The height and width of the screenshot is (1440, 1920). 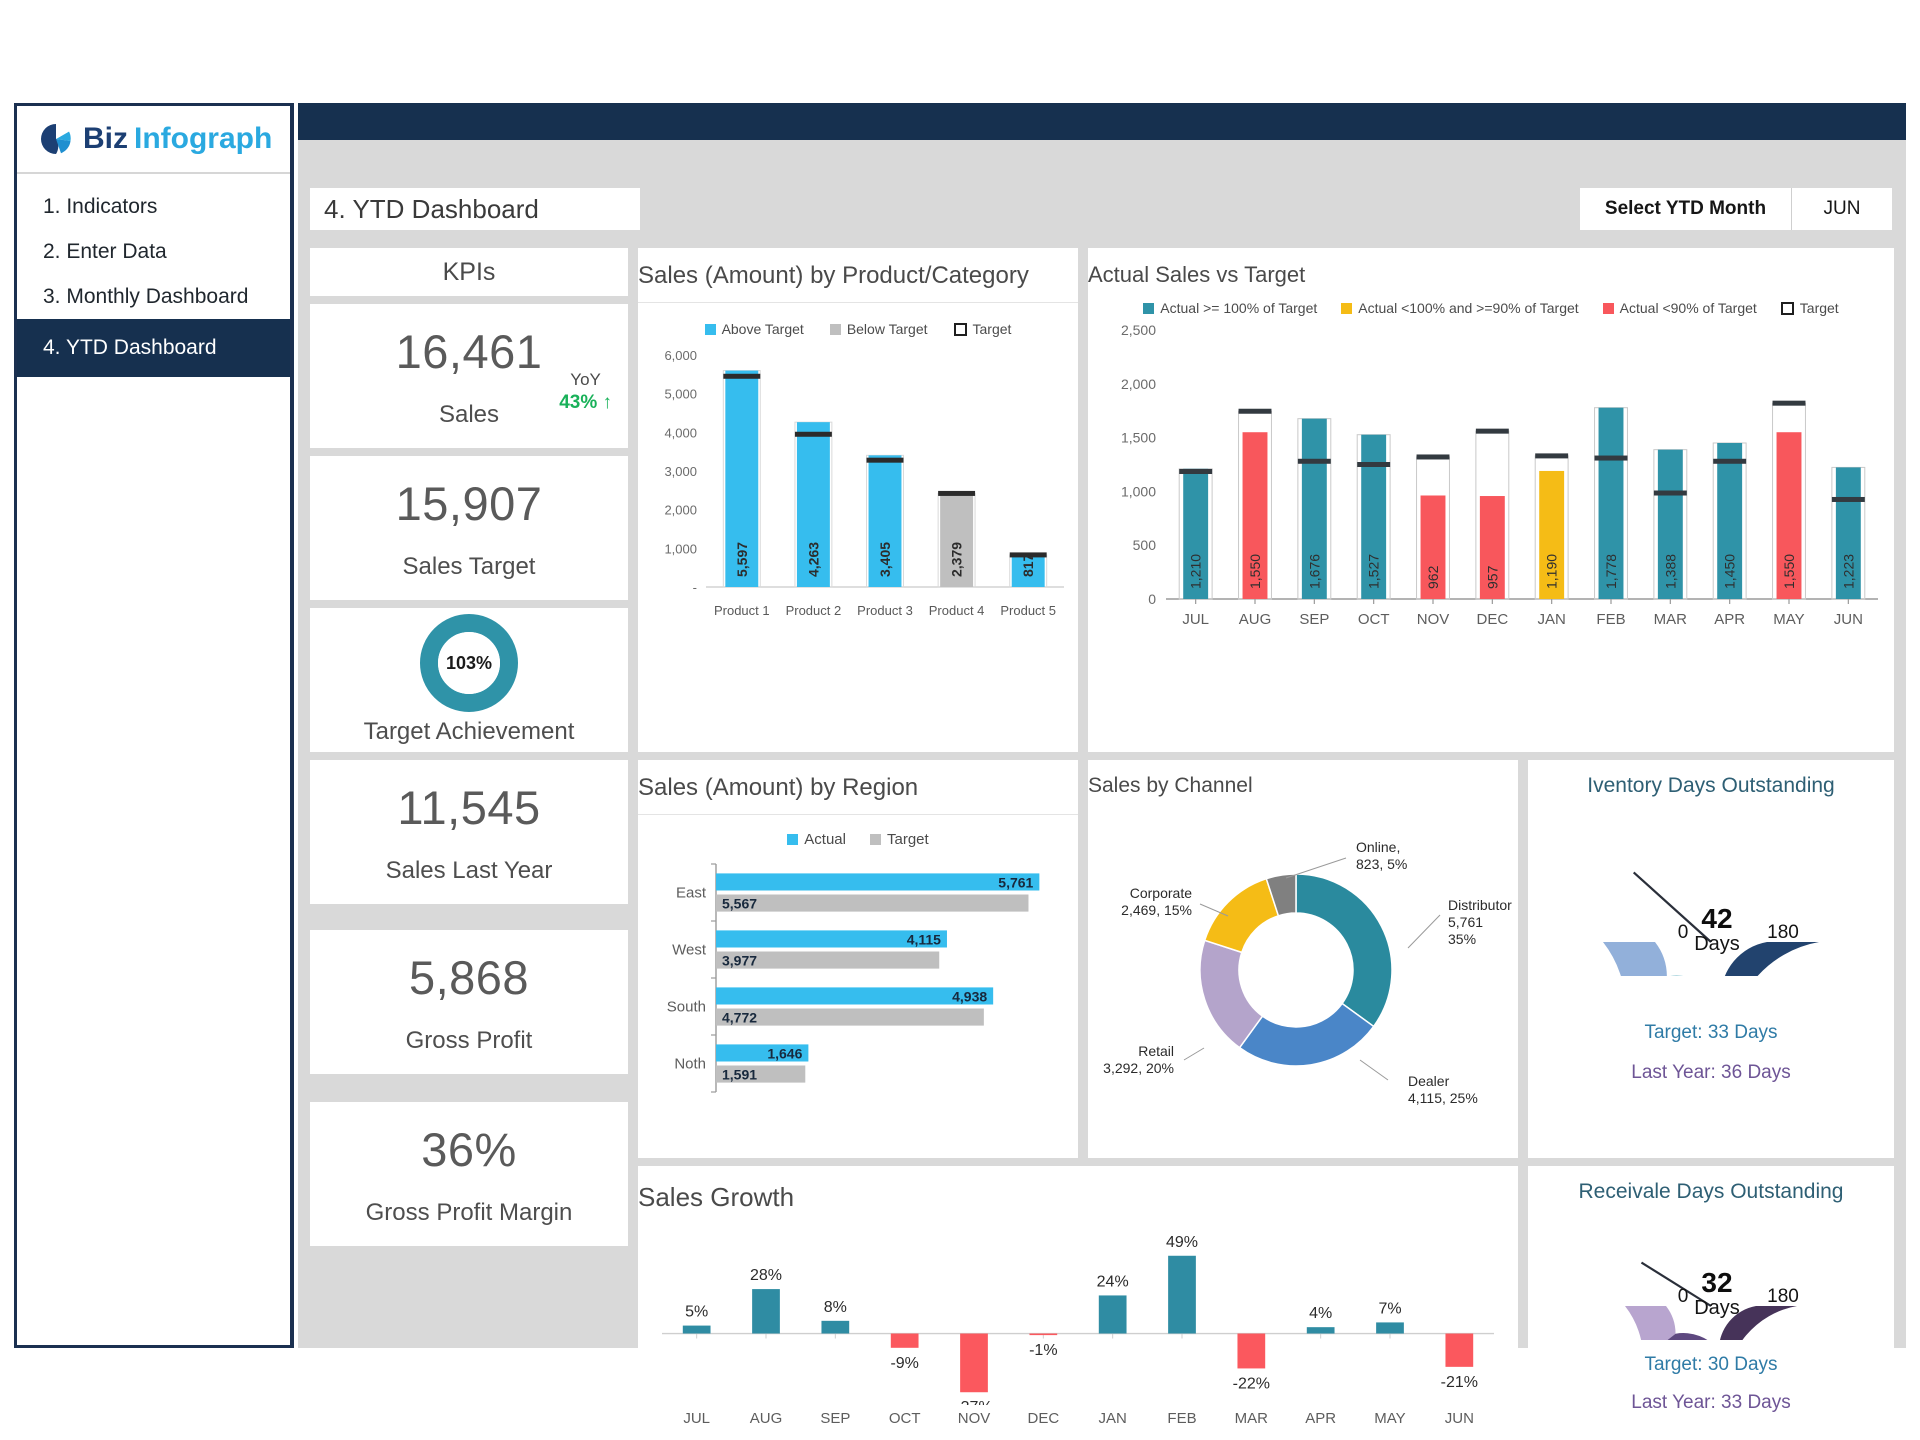 What do you see at coordinates (1711, 1032) in the screenshot?
I see `inventory-days-target: Target: 33 Days` at bounding box center [1711, 1032].